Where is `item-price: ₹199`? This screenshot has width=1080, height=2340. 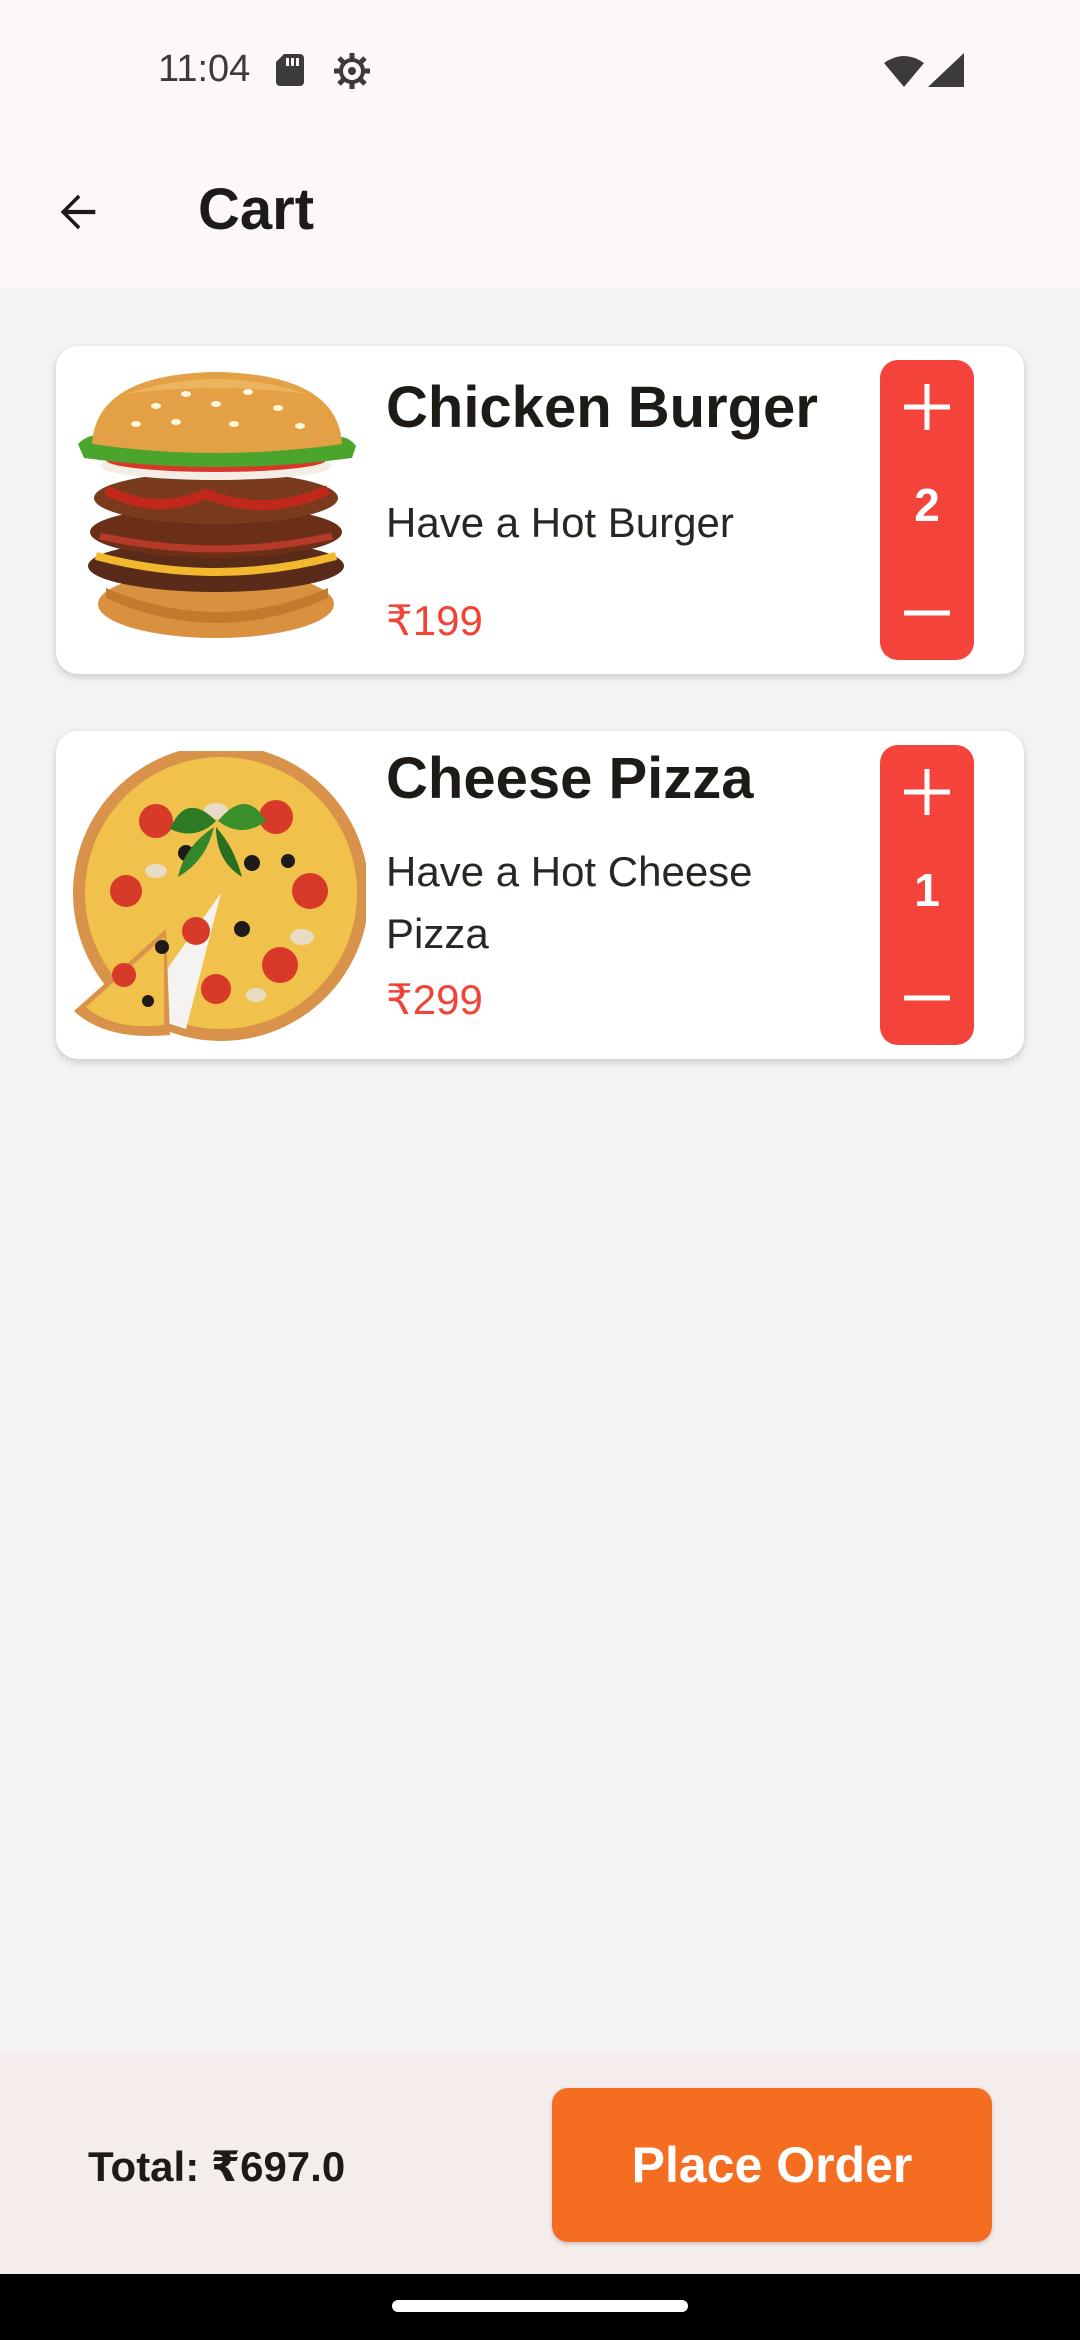 item-price: ₹199 is located at coordinates (434, 620).